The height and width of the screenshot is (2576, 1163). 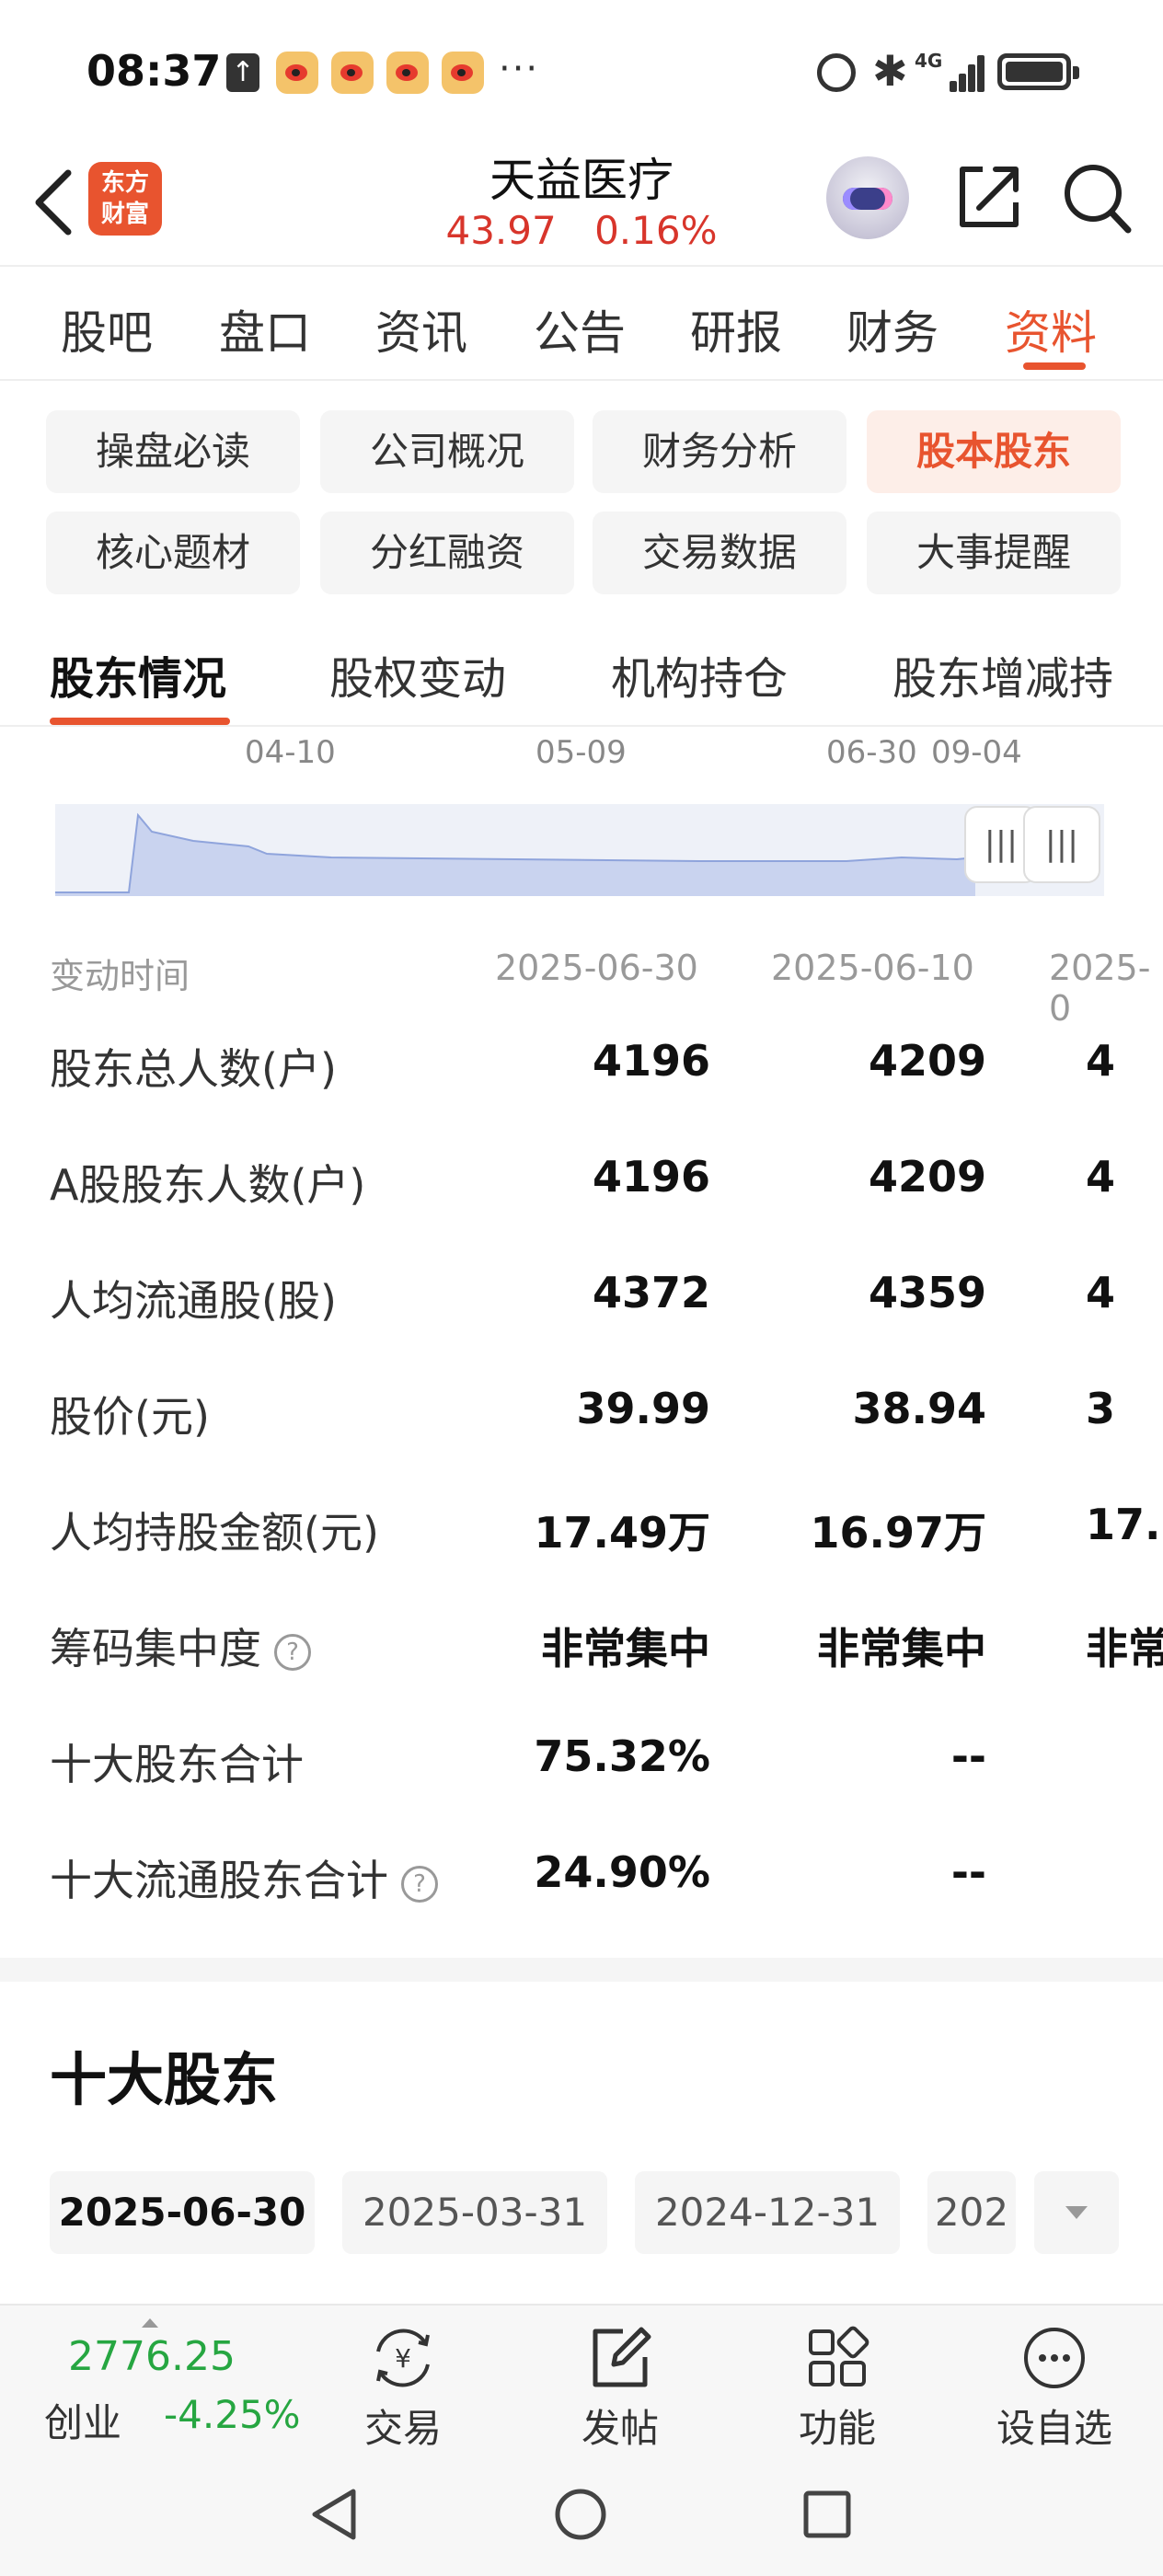 I want to click on chip-core-themes: 核心题材, so click(x=173, y=553).